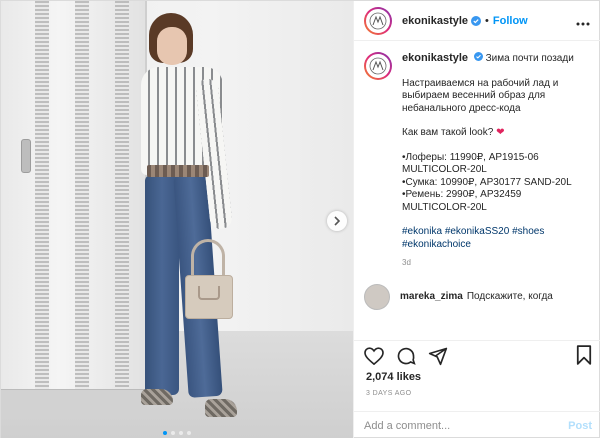 The image size is (600, 438). I want to click on commenter-avatar, so click(377, 296).